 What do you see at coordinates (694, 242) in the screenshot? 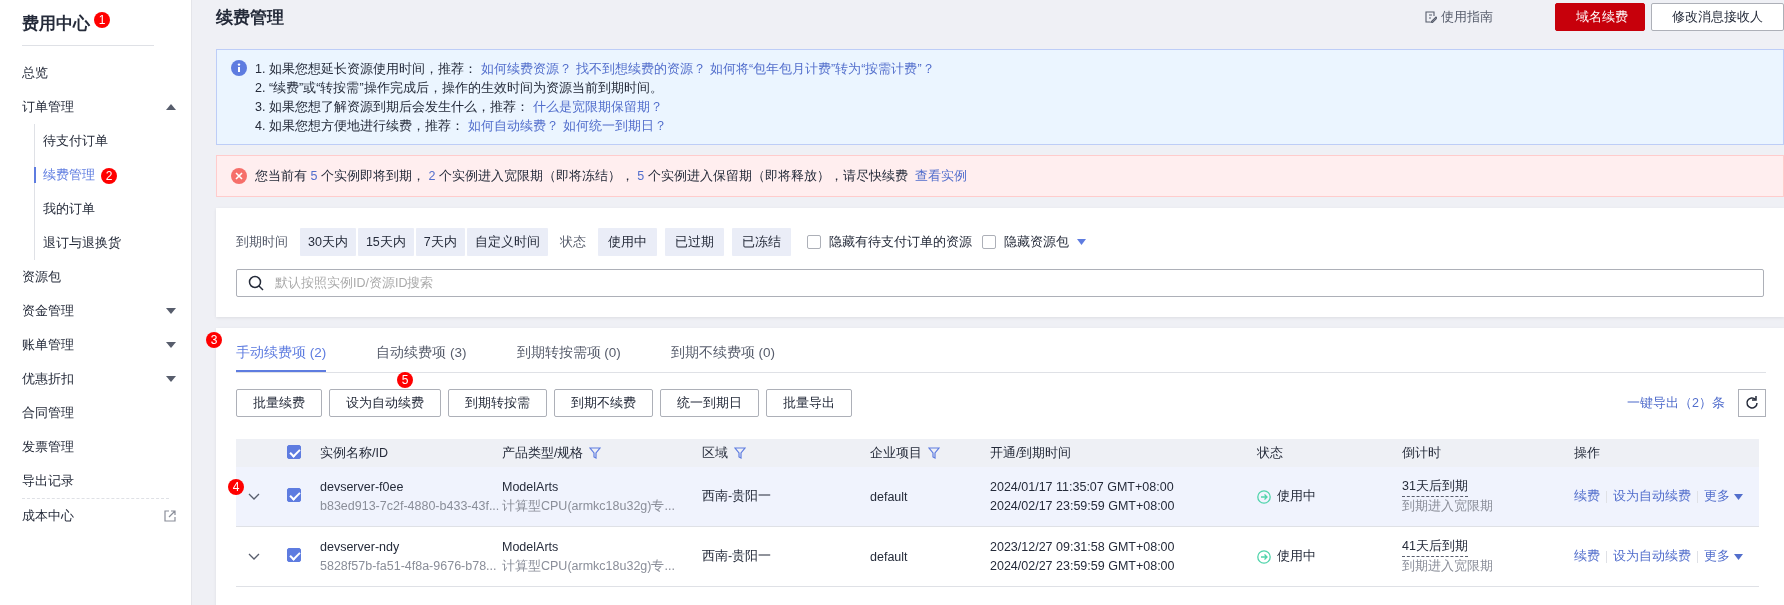
I see `filter-option: 已过期` at bounding box center [694, 242].